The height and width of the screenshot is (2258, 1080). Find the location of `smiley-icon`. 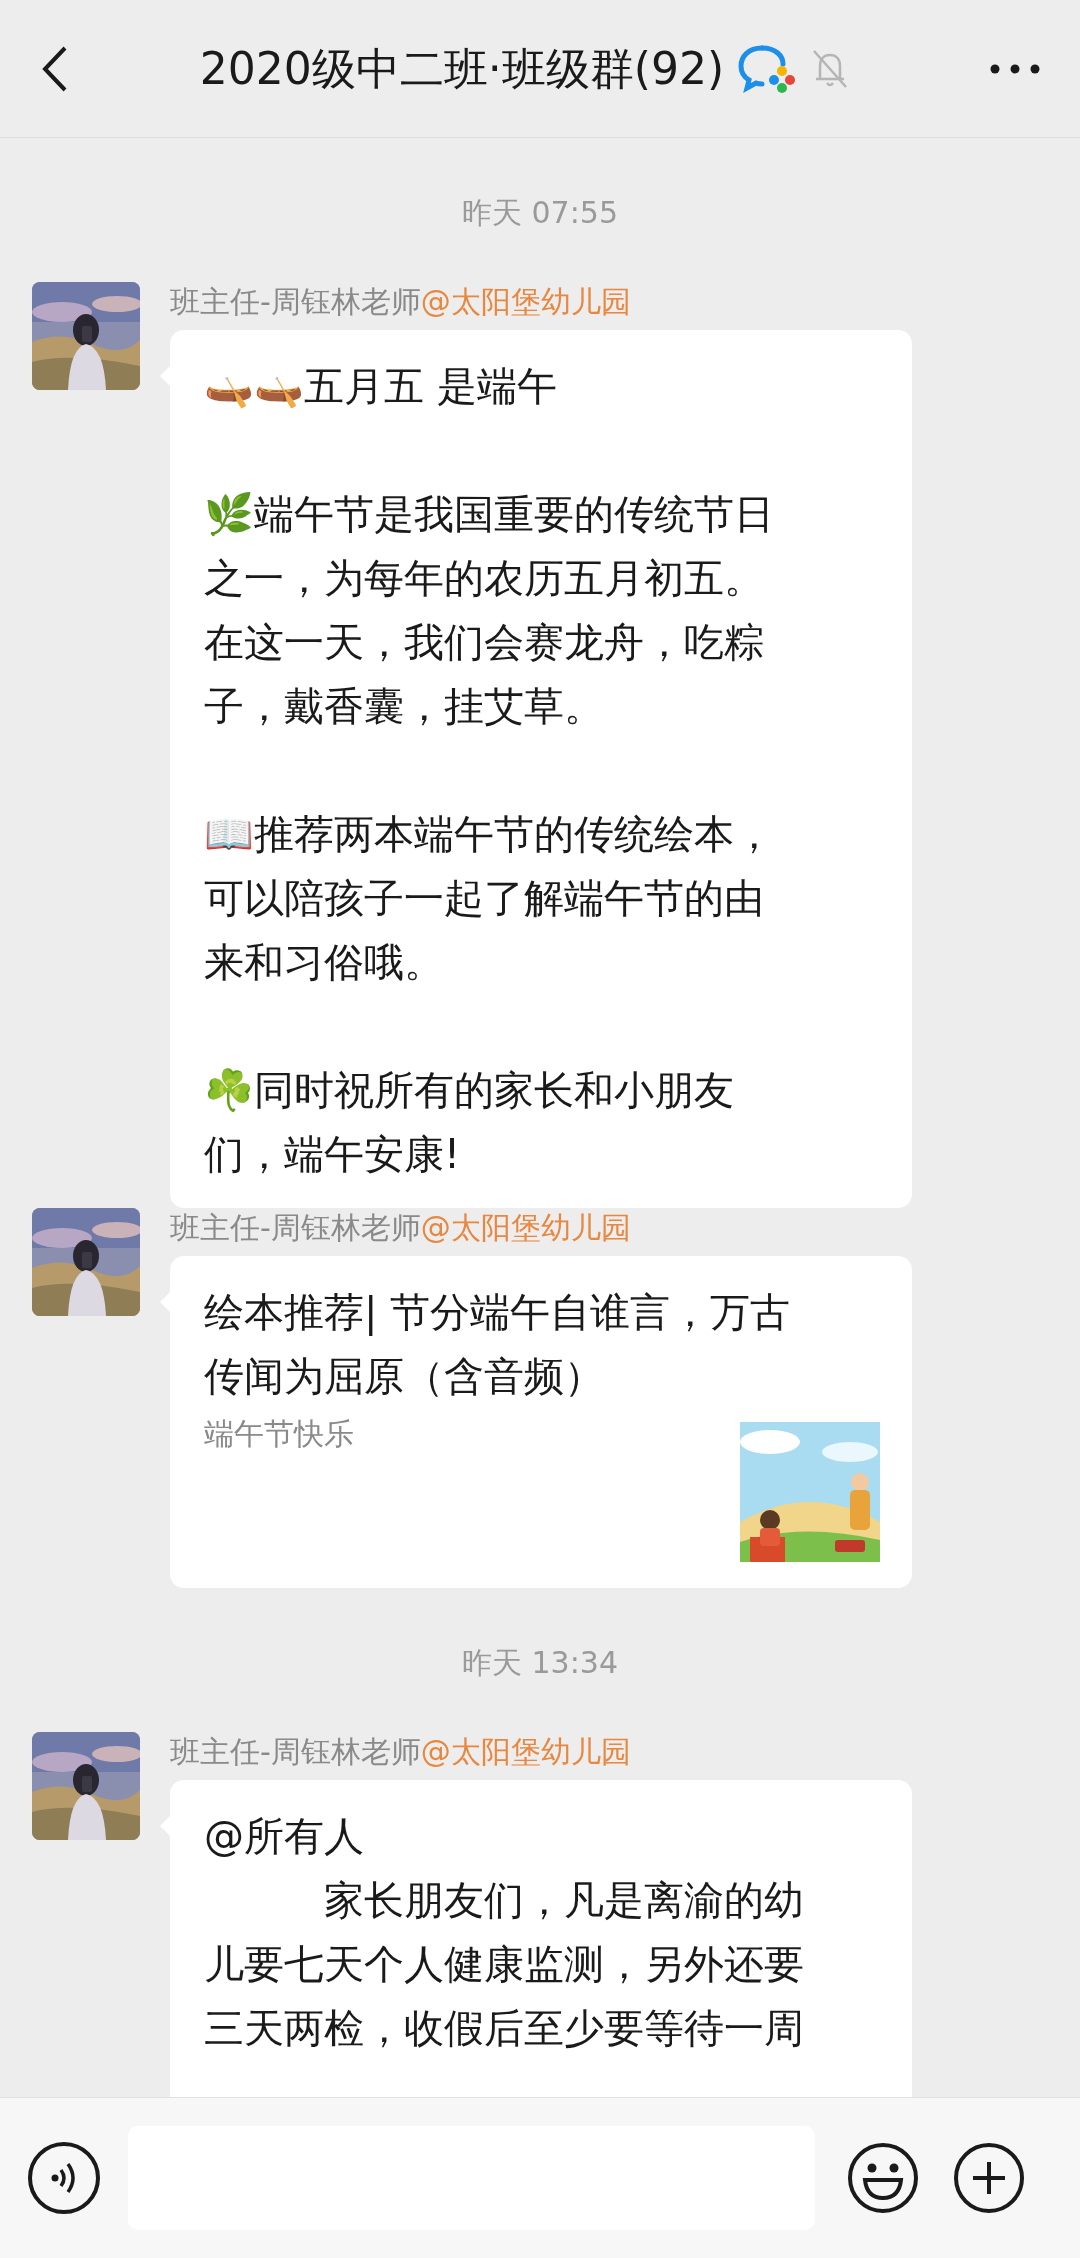

smiley-icon is located at coordinates (883, 2178).